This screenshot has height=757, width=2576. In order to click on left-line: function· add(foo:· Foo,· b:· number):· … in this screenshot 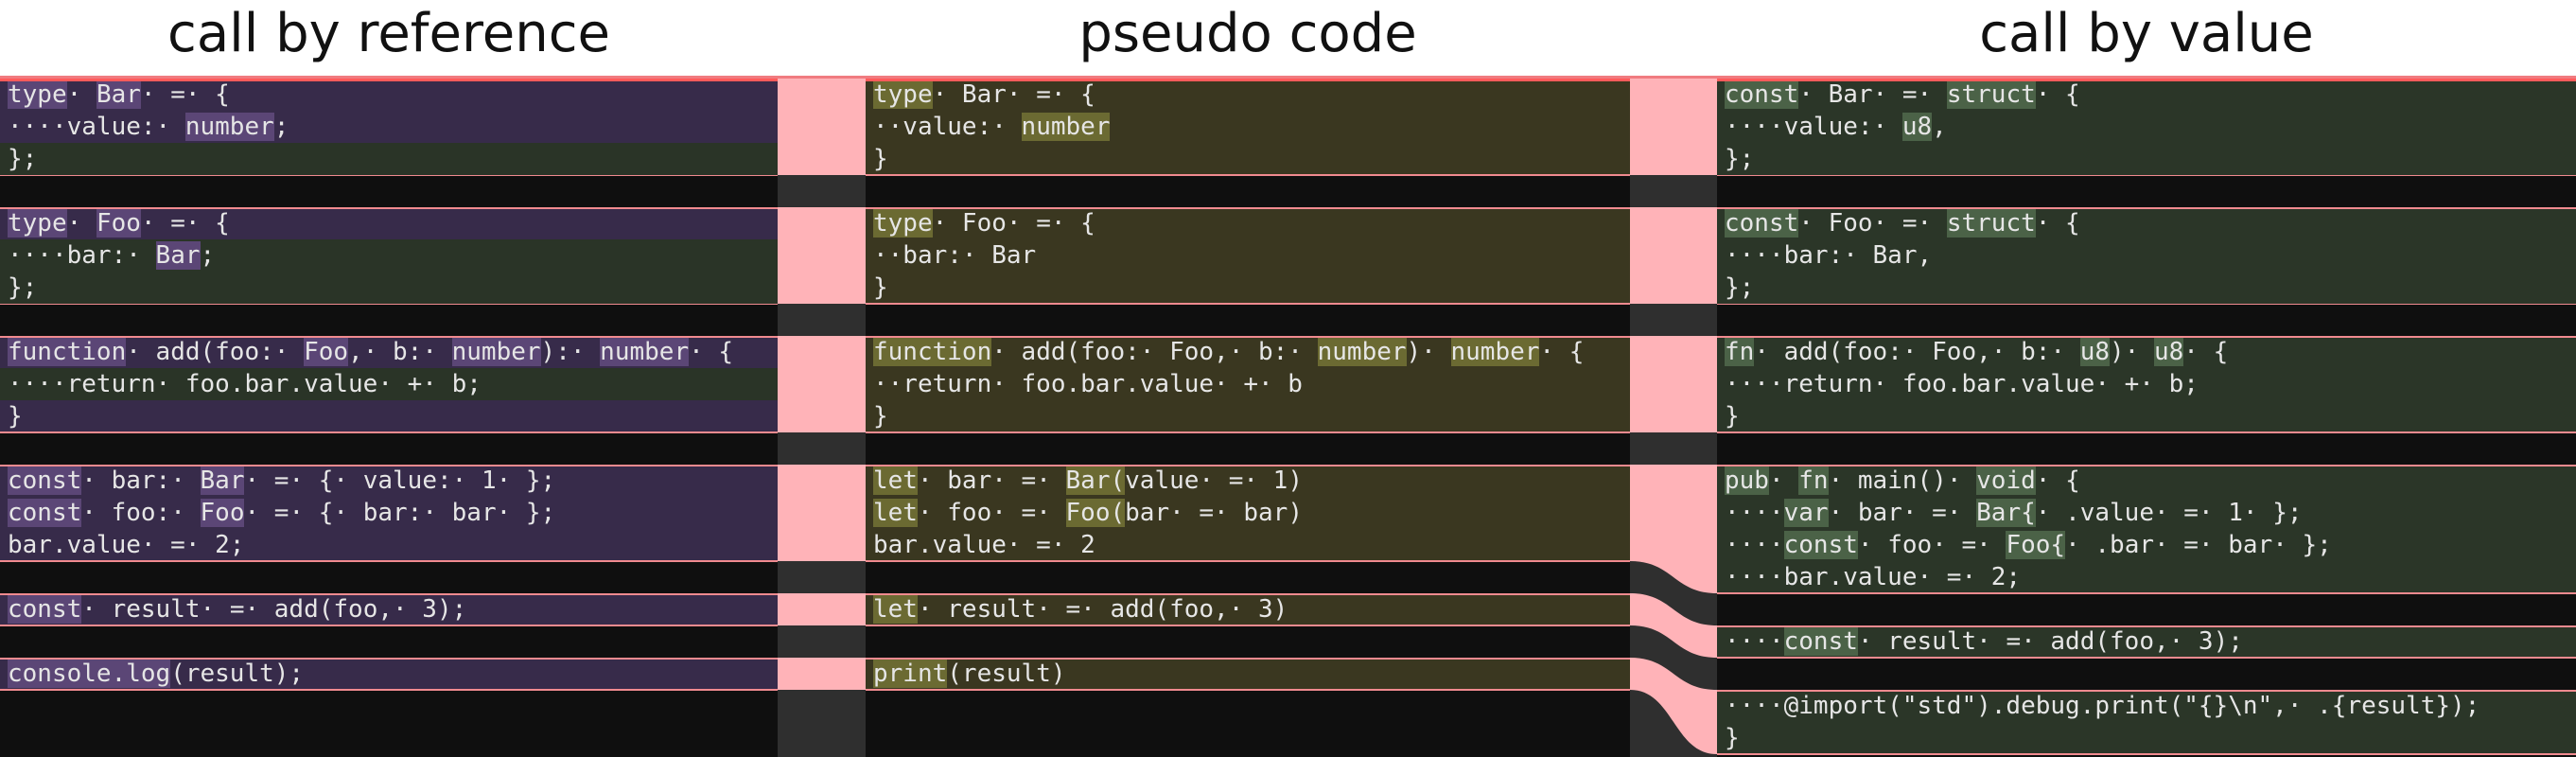, I will do `click(371, 352)`.